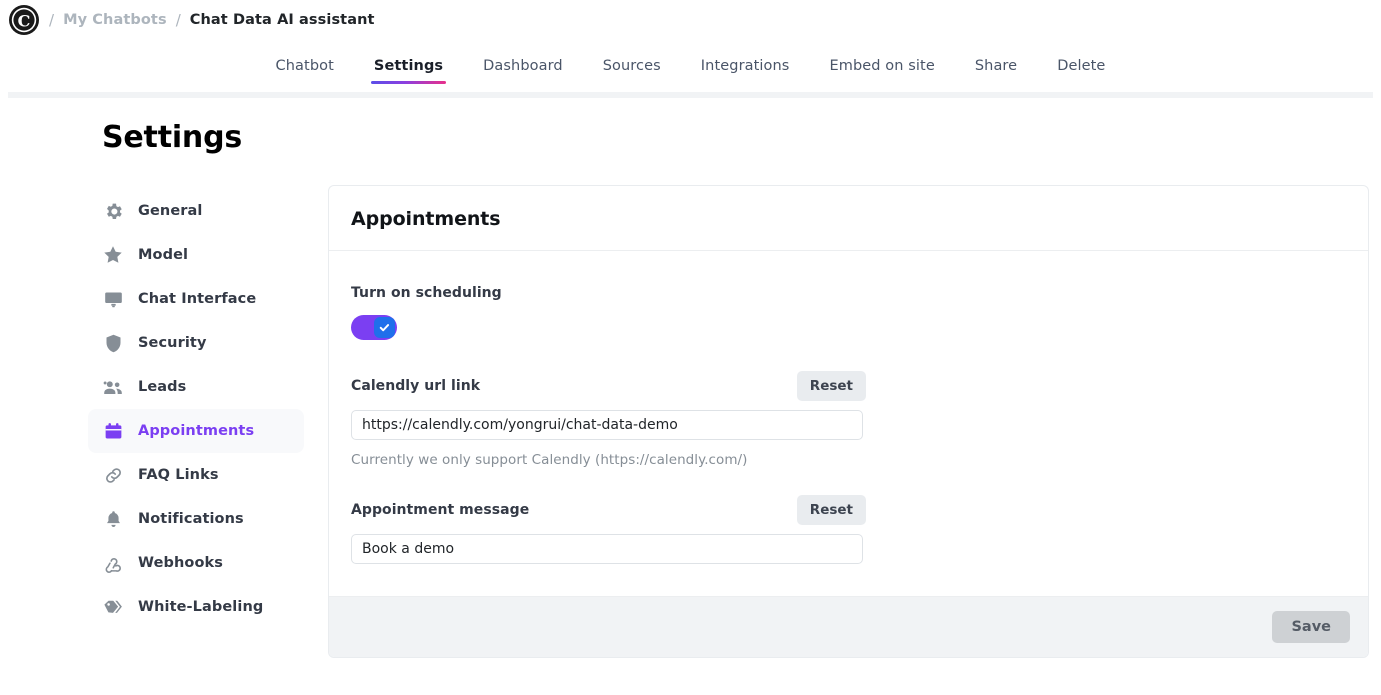 This screenshot has height=695, width=1381. Describe the element at coordinates (523, 71) in the screenshot. I see `tab-dashboard: Dashboard` at that location.